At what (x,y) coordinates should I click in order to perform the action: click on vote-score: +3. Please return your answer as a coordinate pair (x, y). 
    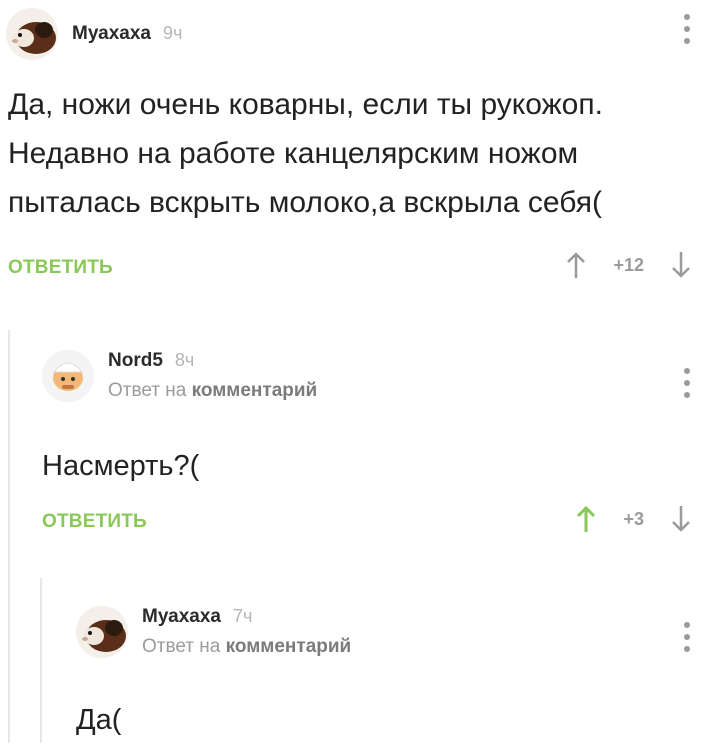
    Looking at the image, I should click on (633, 518).